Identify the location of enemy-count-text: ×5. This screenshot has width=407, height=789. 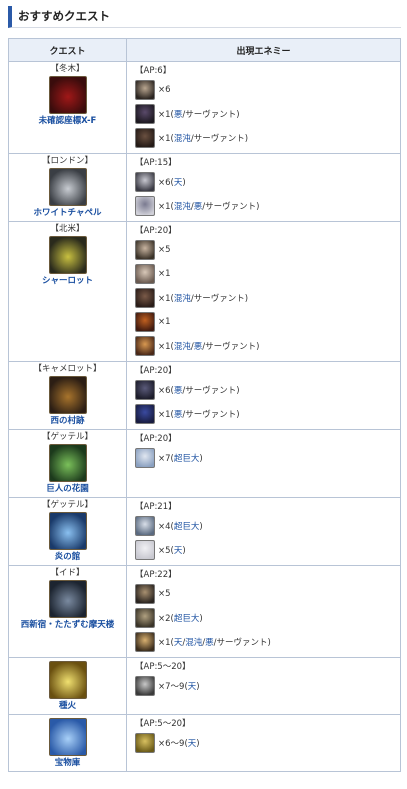
(164, 594).